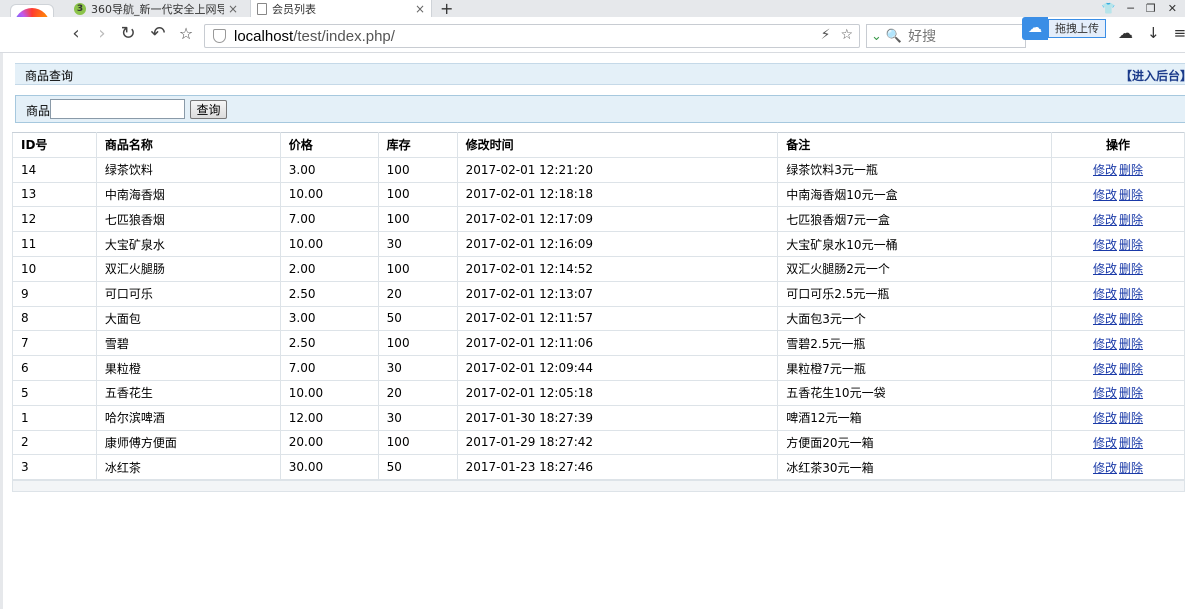 Image resolution: width=1185 pixels, height=609 pixels. I want to click on table-row: 6 果粒橙 7.00 30 2017-02-01 12:09:44 果粒橙7元一瓶 修改 删除, so click(598, 368).